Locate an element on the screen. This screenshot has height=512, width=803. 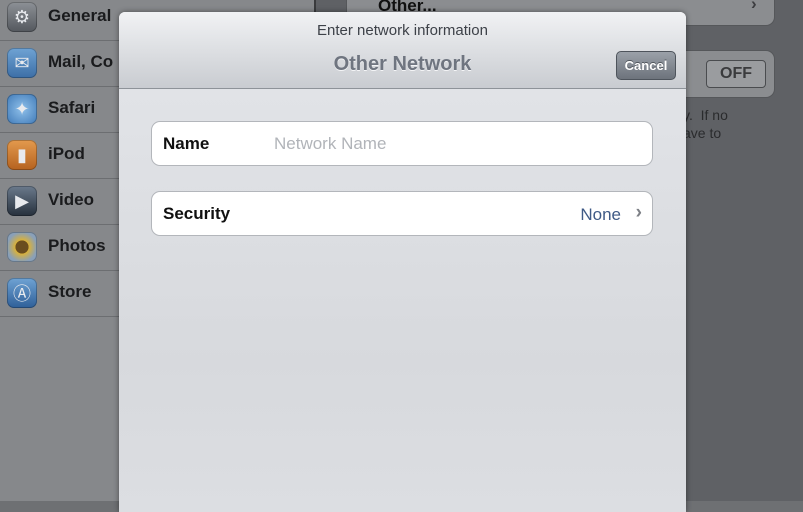
photos-sunflower-icon is located at coordinates (22, 247).